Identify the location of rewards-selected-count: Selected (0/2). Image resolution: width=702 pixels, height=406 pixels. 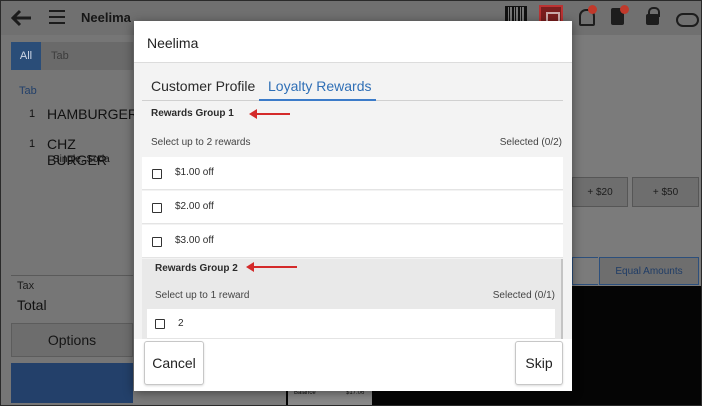
(530, 142).